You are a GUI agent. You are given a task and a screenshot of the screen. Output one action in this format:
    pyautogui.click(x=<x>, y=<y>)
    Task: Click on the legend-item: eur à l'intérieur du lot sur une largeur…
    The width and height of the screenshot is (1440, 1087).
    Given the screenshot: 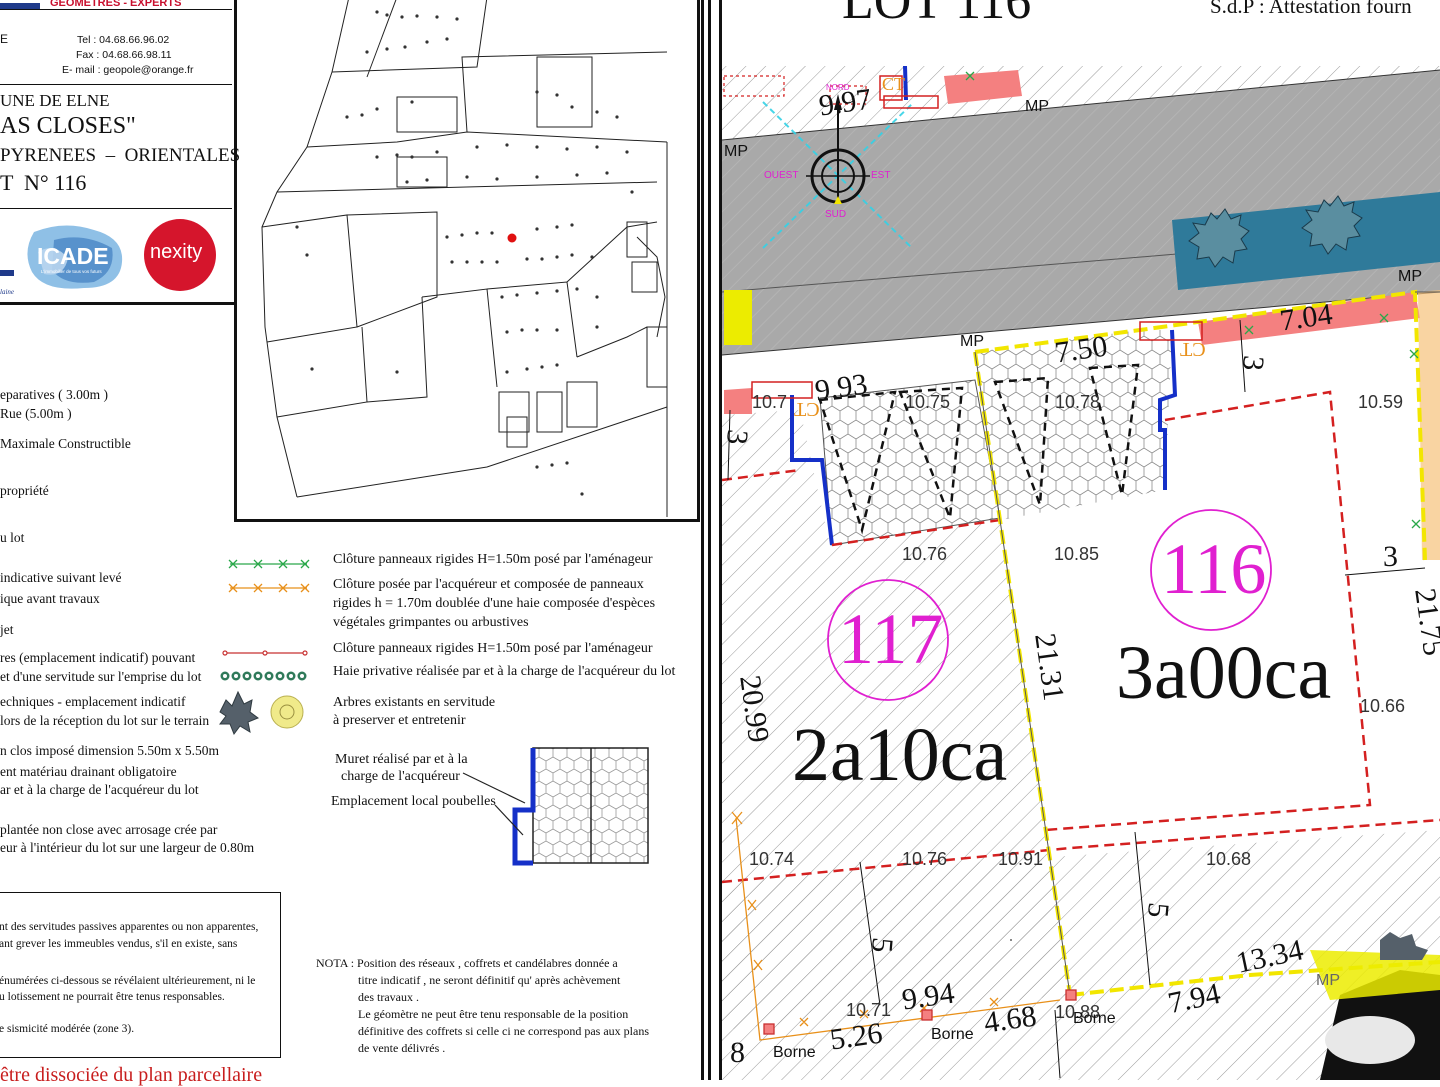 What is the action you would take?
    pyautogui.click(x=127, y=847)
    